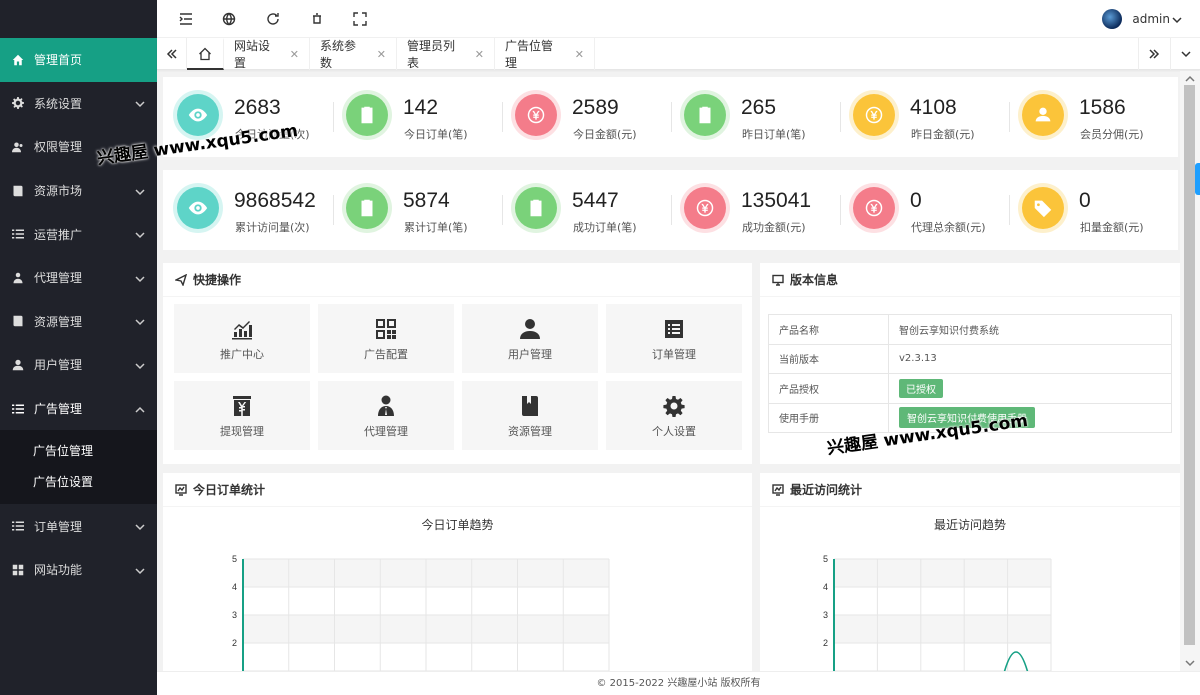  What do you see at coordinates (229, 19) in the screenshot?
I see `globe-icon` at bounding box center [229, 19].